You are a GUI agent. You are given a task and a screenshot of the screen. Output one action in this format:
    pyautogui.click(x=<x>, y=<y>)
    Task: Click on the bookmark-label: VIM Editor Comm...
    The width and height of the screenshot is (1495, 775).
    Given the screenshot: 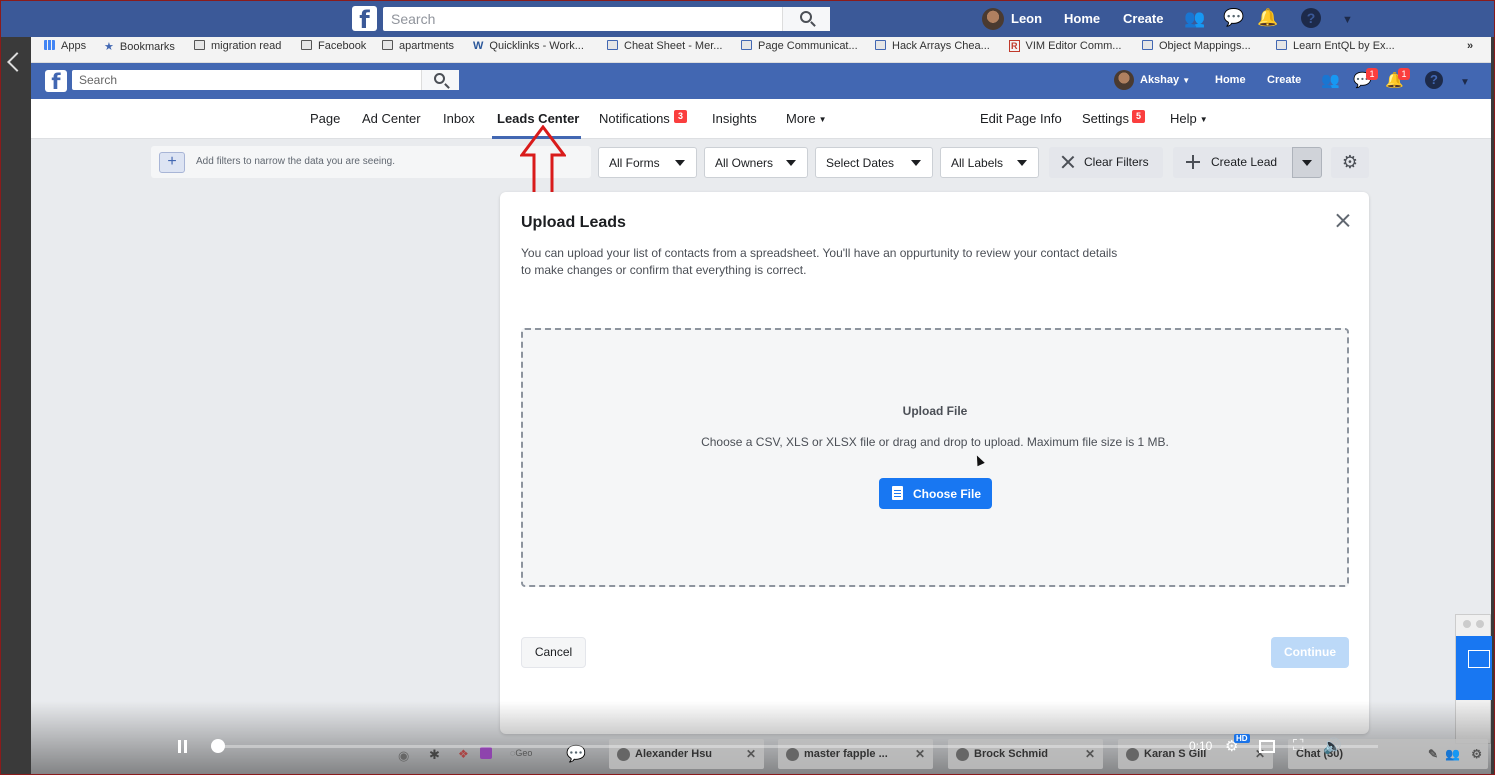 What is the action you would take?
    pyautogui.click(x=1073, y=46)
    